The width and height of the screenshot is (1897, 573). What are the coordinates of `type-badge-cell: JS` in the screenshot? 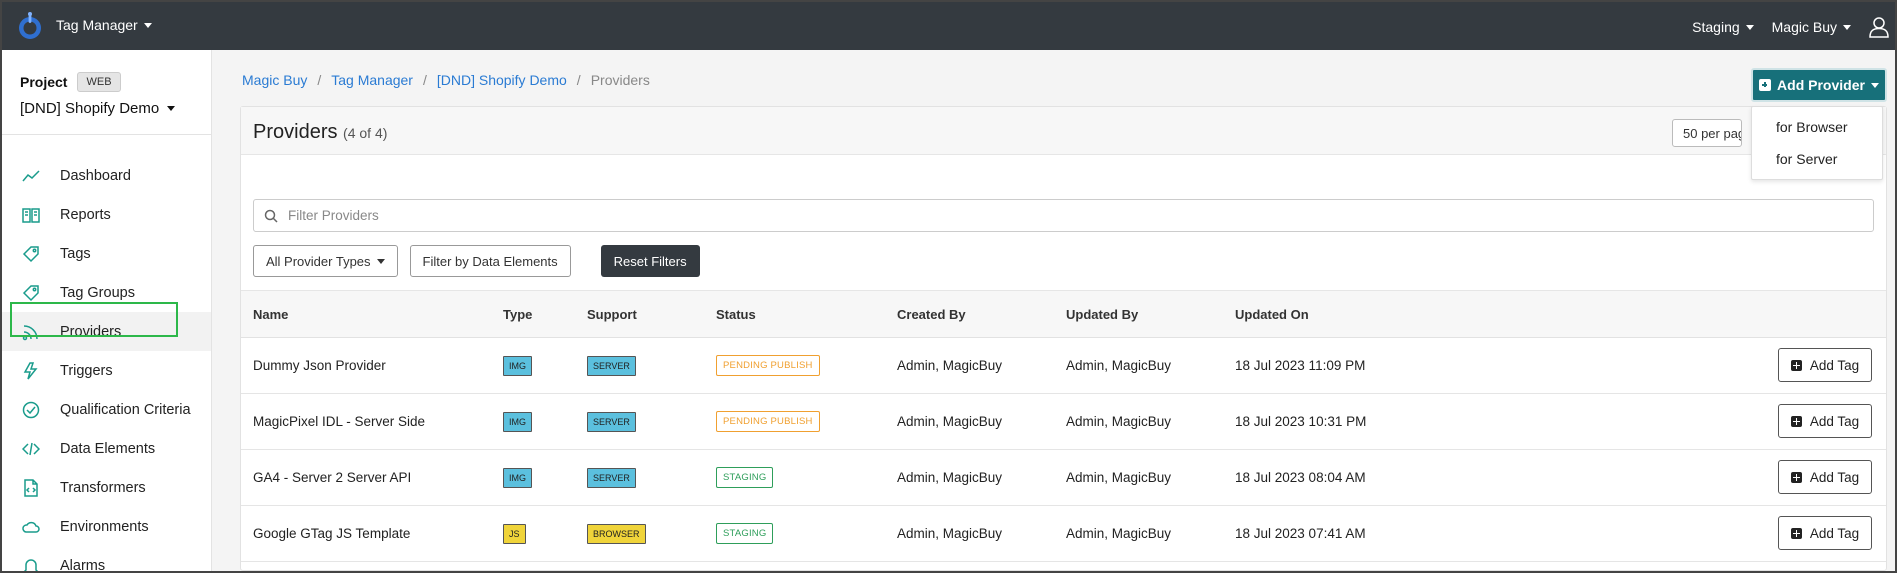 It's located at (514, 533).